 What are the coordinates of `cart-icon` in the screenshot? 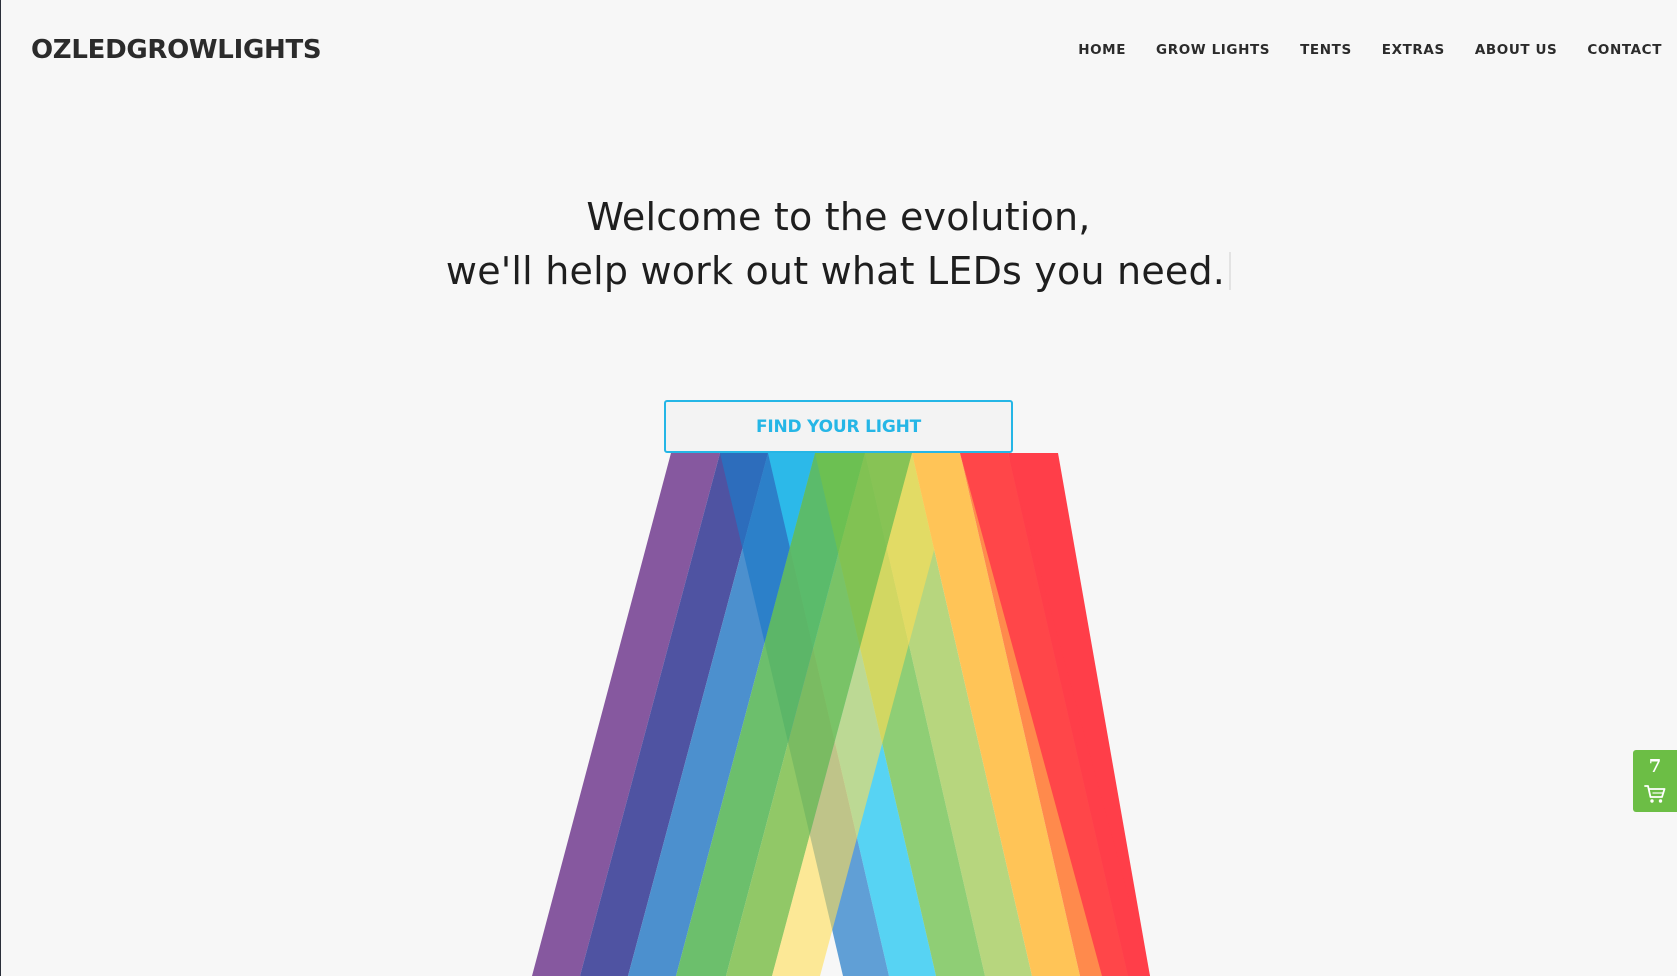 It's located at (1655, 794).